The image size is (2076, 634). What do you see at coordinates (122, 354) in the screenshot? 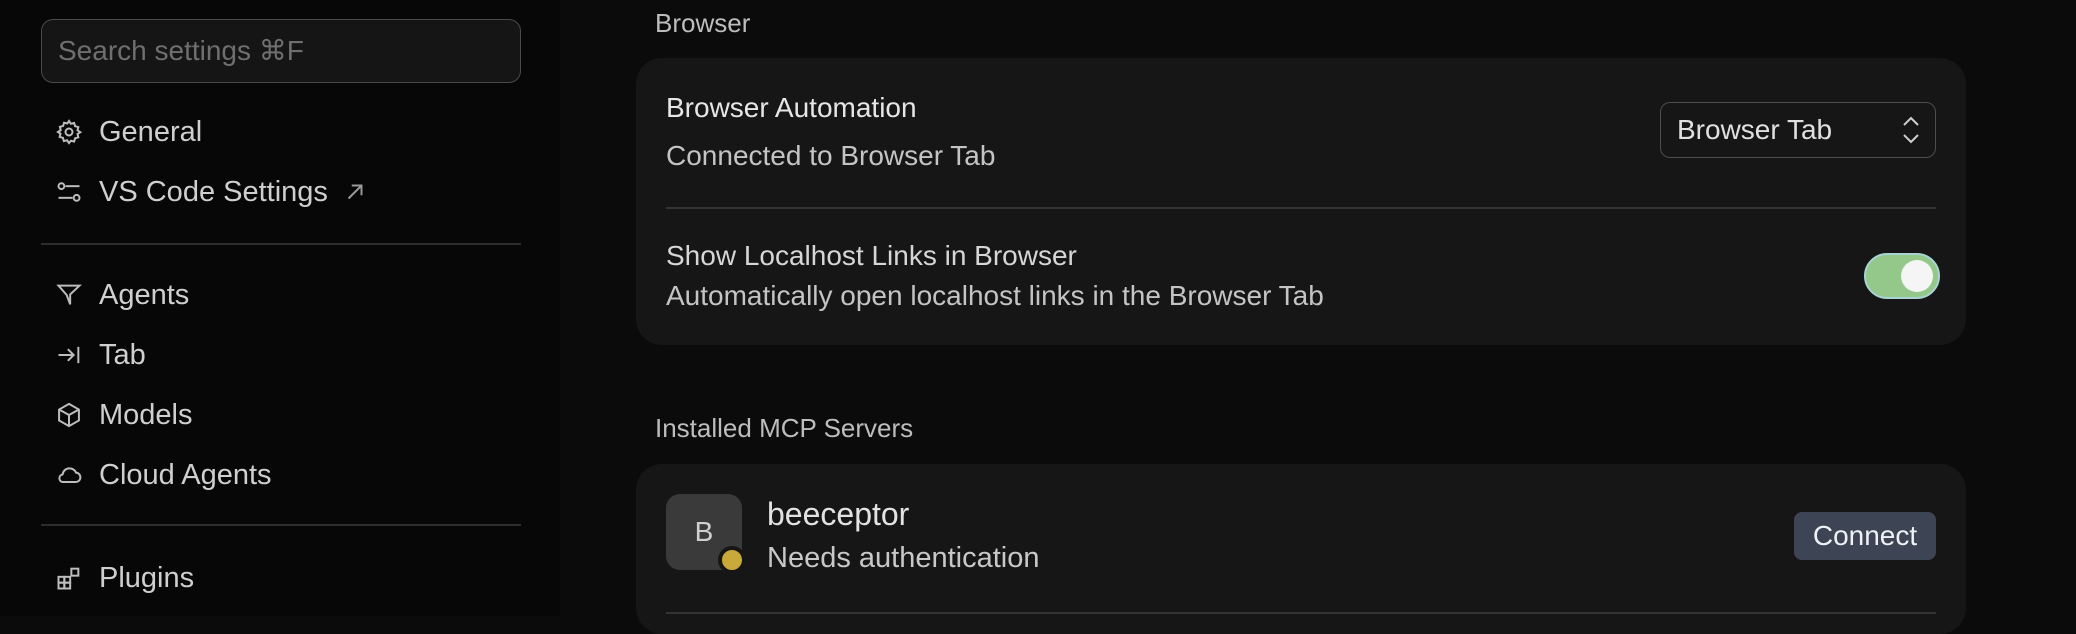
I see `sidebar-item-label: Tab` at bounding box center [122, 354].